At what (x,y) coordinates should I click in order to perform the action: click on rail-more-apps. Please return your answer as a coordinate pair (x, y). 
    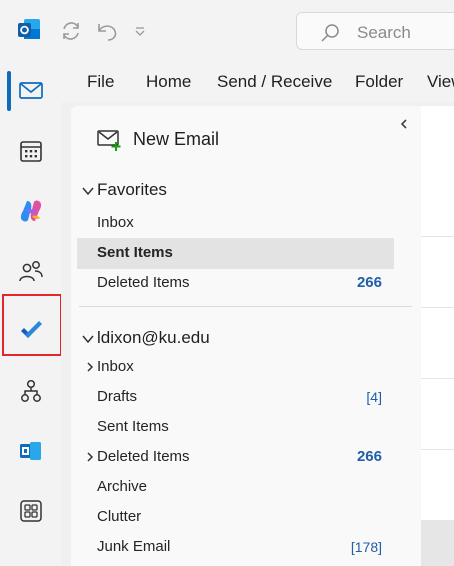
    Looking at the image, I should click on (30, 510).